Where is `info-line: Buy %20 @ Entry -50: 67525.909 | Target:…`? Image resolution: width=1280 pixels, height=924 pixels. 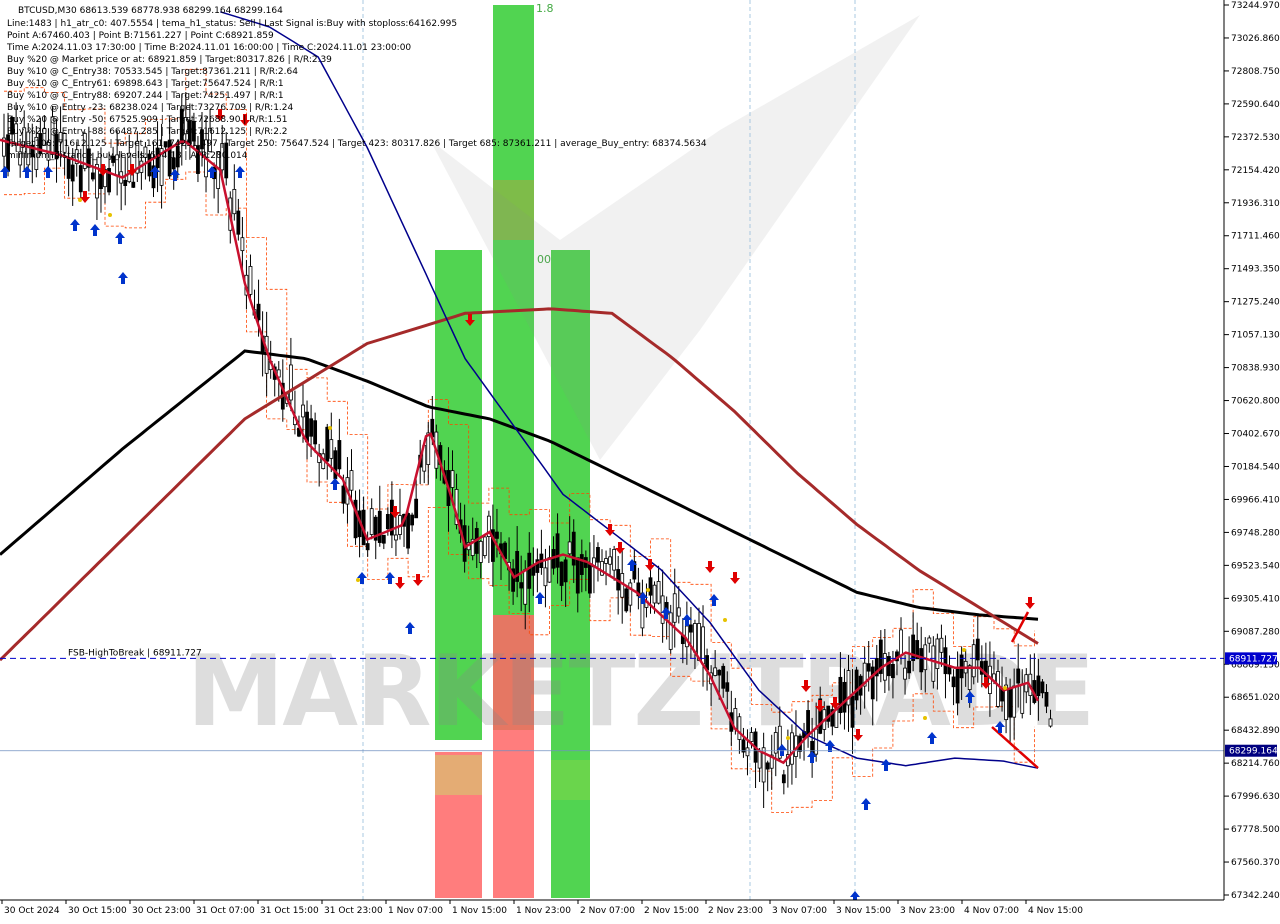 info-line: Buy %20 @ Entry -50: 67525.909 | Target:… is located at coordinates (147, 120).